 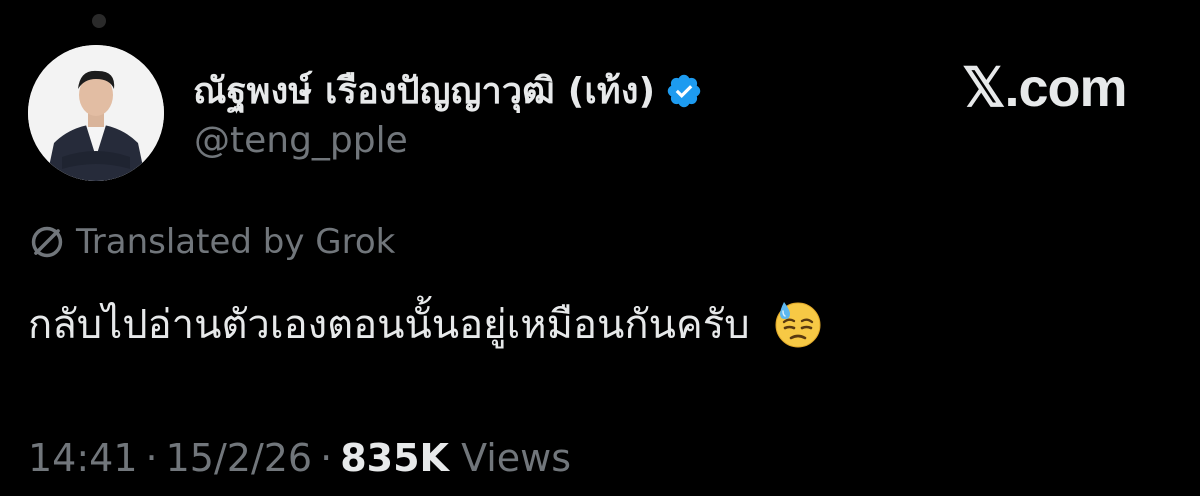 What do you see at coordinates (47, 242) in the screenshot?
I see `translate-slash-icon` at bounding box center [47, 242].